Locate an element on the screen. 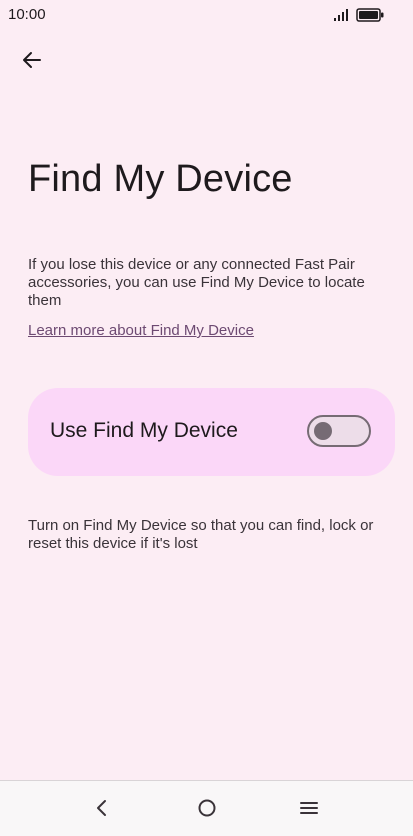 The width and height of the screenshot is (413, 836). page-title: Find My Device is located at coordinates (160, 179).